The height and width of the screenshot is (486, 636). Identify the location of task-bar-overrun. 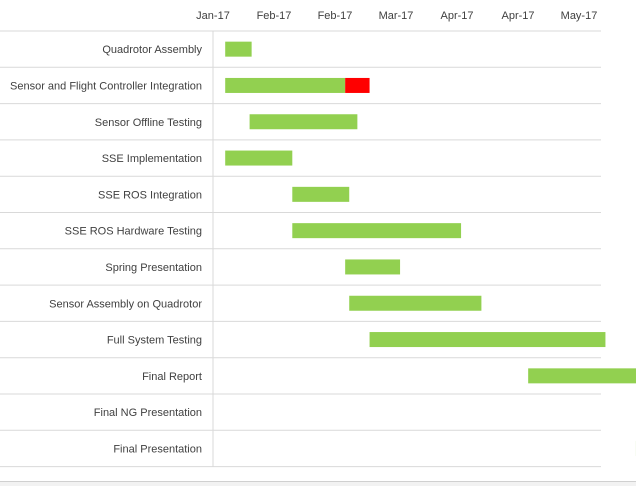
(357, 85).